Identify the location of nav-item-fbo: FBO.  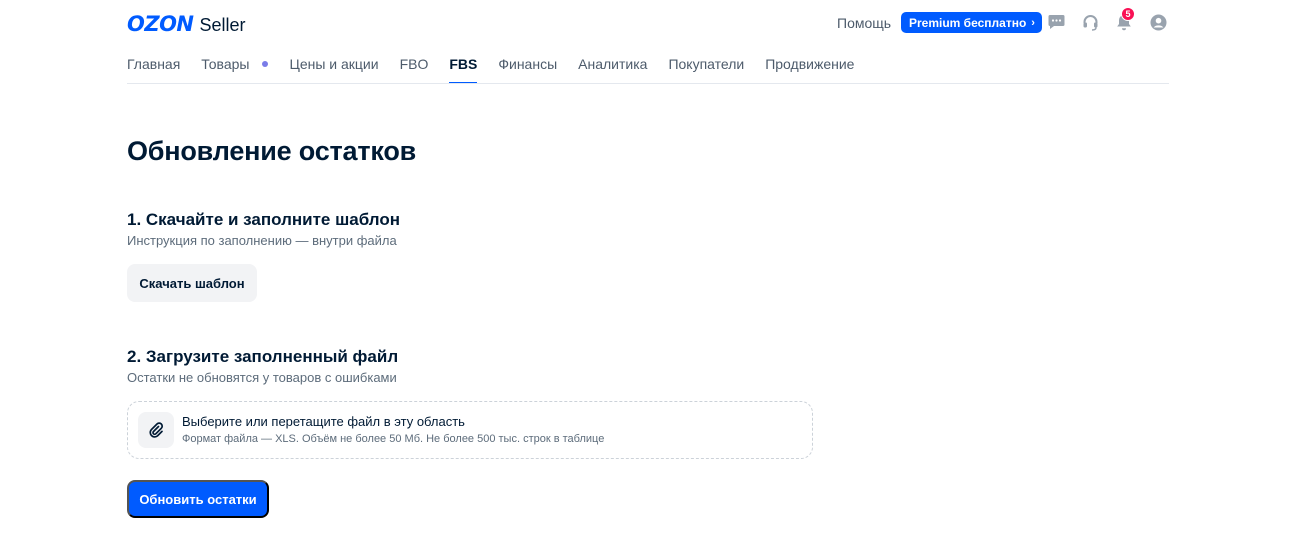
(414, 70).